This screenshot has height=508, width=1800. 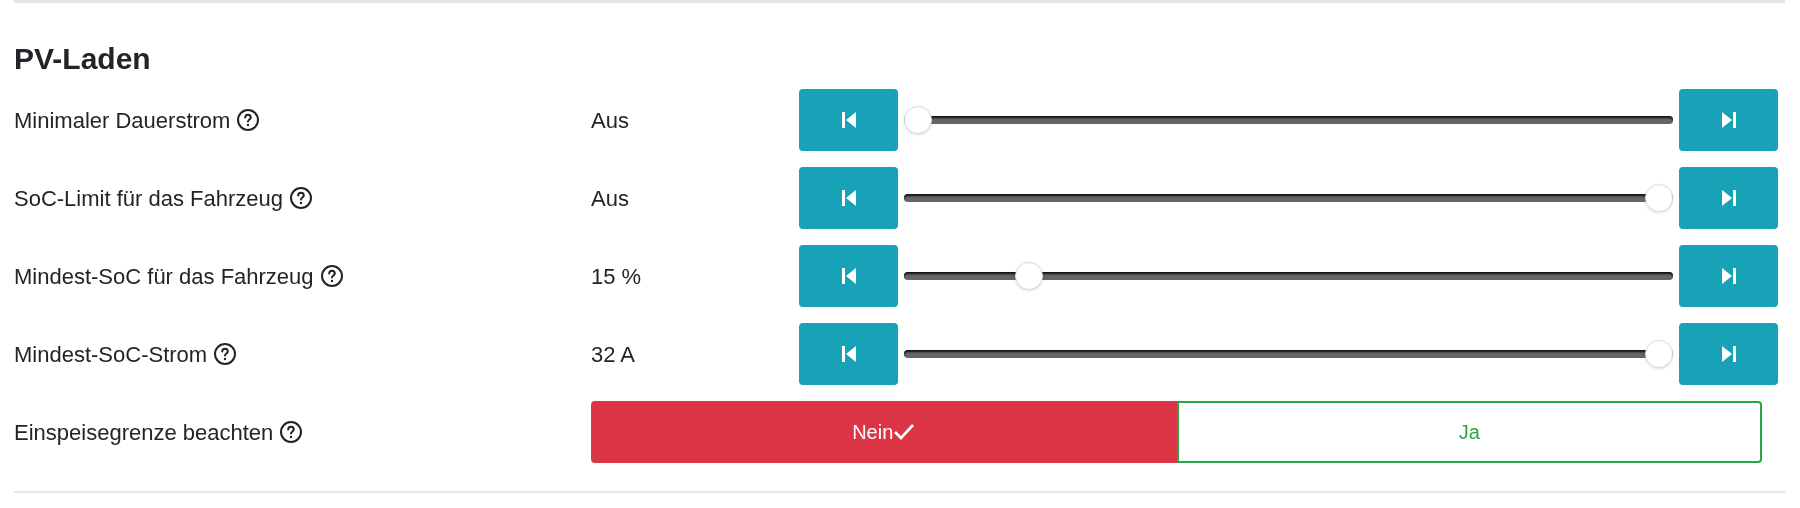 What do you see at coordinates (164, 276) in the screenshot?
I see `setting-label: Mindest-SoC für das Fahrzeug` at bounding box center [164, 276].